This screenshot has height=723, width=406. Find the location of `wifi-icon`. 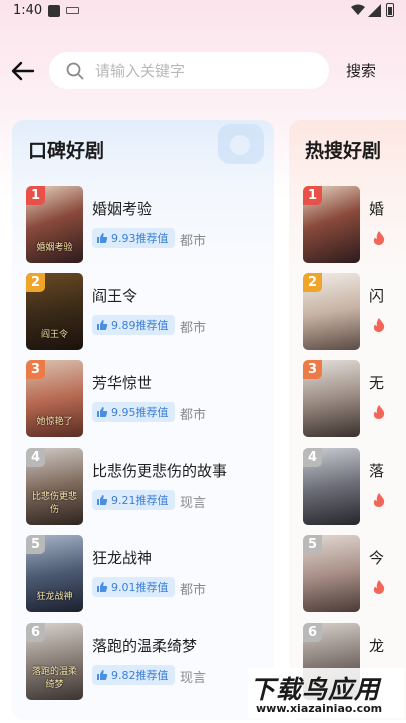

wifi-icon is located at coordinates (358, 9).